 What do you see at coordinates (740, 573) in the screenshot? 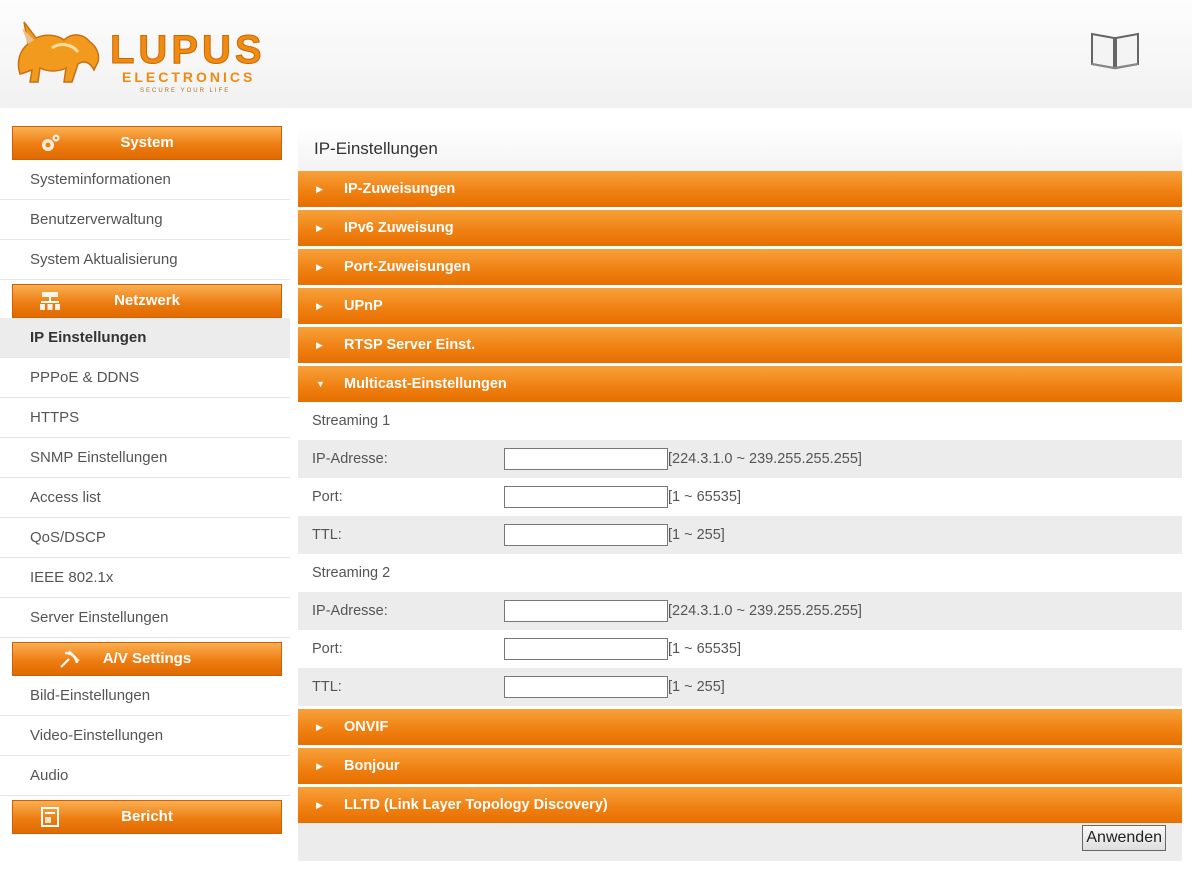
I see `stream-heading: Streaming 2` at bounding box center [740, 573].